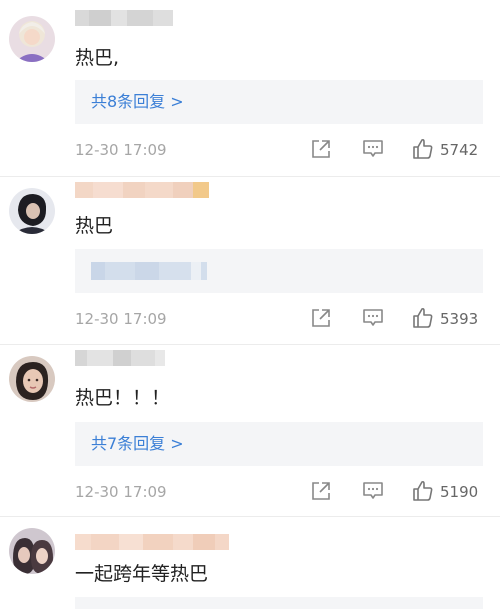 This screenshot has width=500, height=609. Describe the element at coordinates (459, 492) in the screenshot. I see `like-count: 5190` at that location.